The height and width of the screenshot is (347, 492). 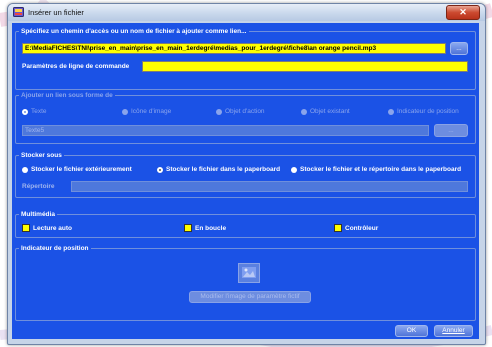 I want to click on link-type-image-icon-radio: Icône d'image, so click(x=146, y=111).